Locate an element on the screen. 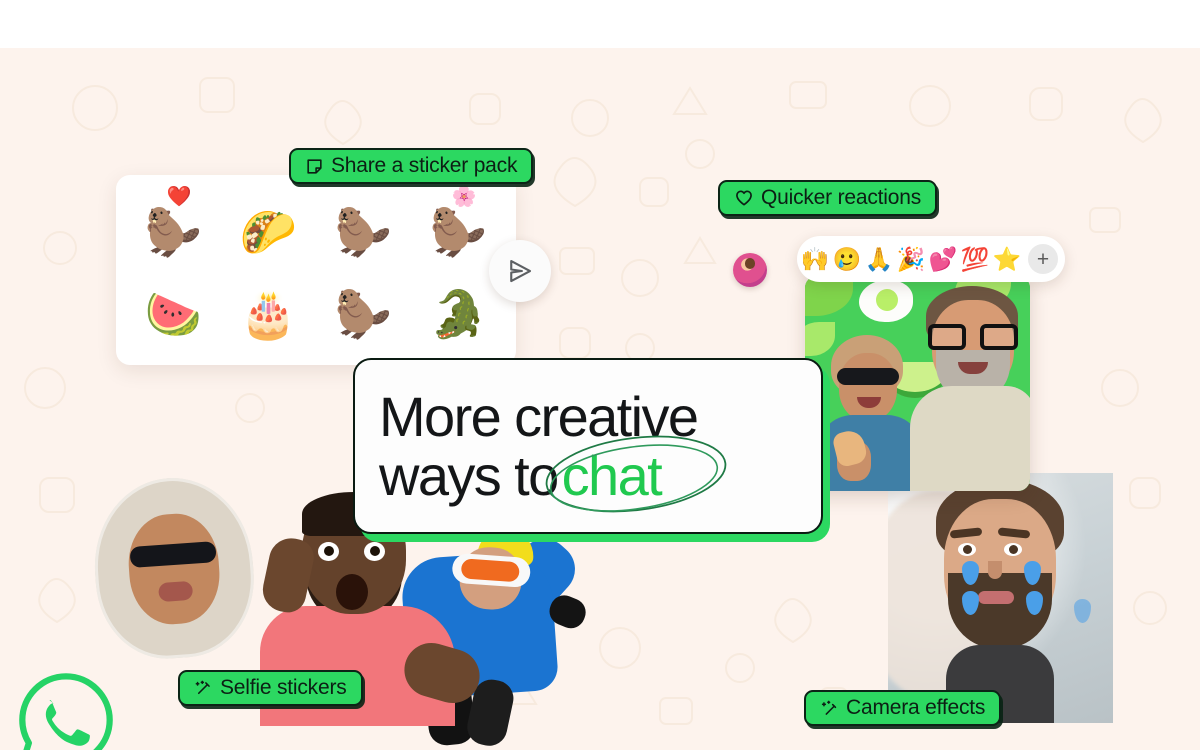  headline-line-2: ways to chat is located at coordinates (588, 474).